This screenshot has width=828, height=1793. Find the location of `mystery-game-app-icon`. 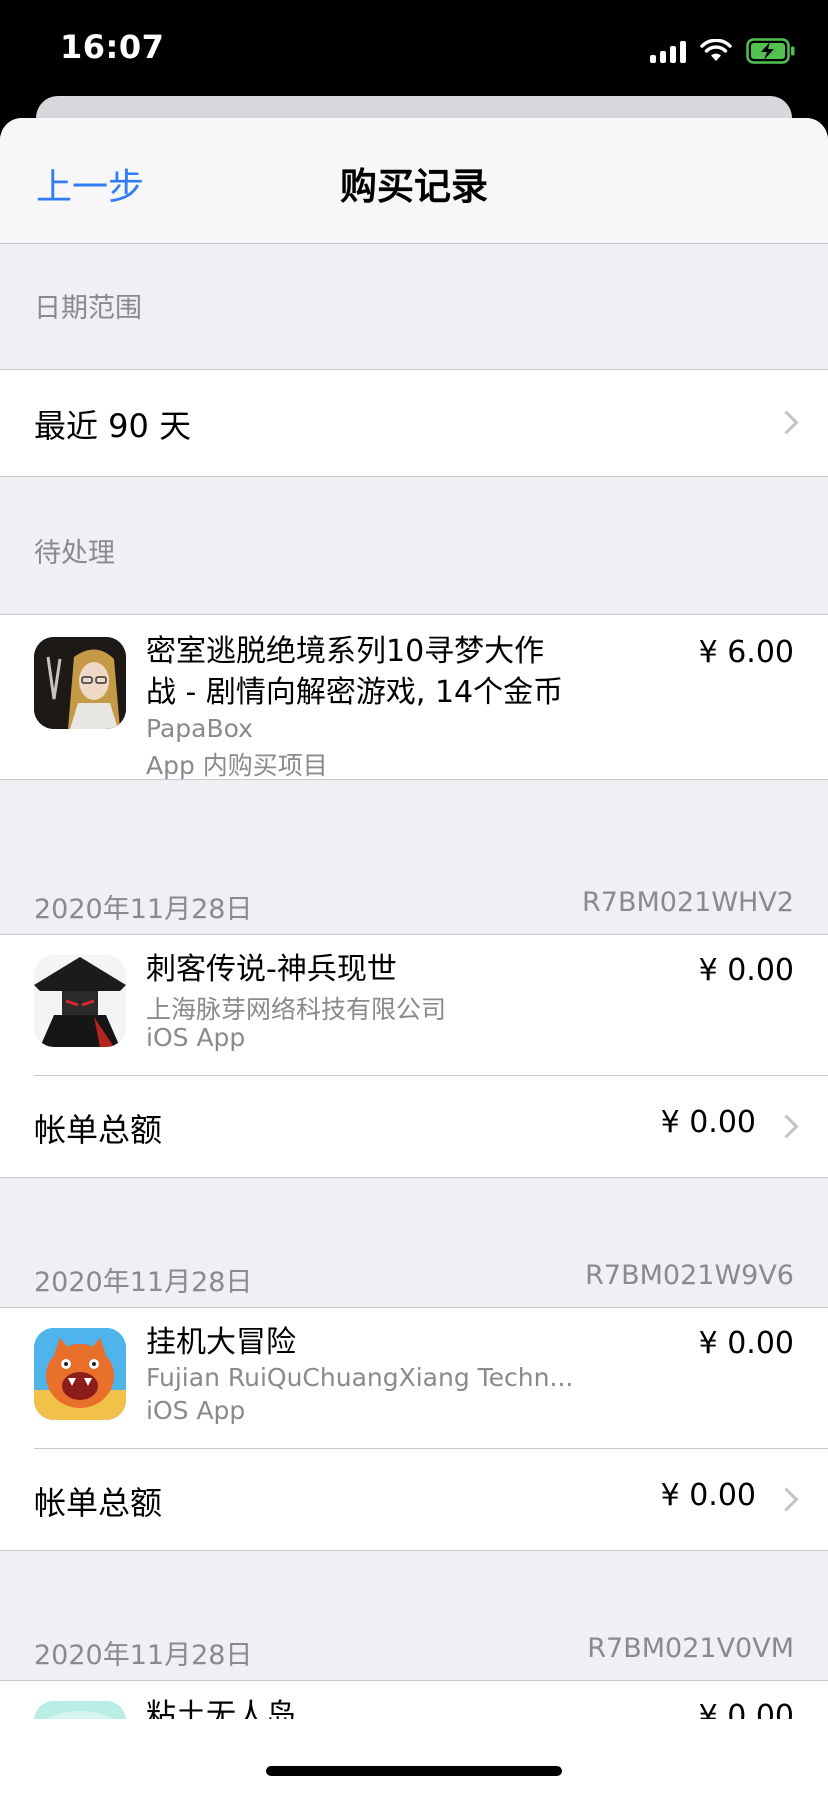

mystery-game-app-icon is located at coordinates (80, 683).